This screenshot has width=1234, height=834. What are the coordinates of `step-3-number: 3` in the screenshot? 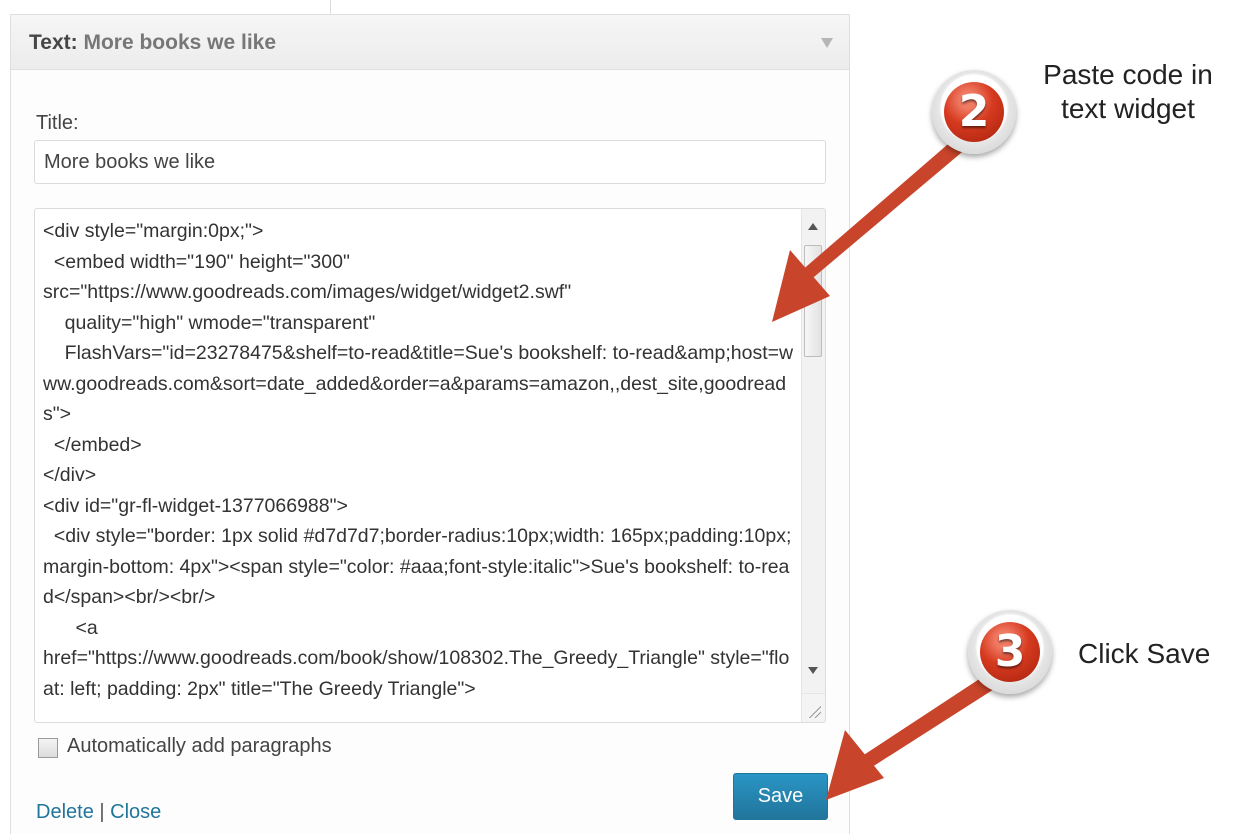 It's located at (1010, 652).